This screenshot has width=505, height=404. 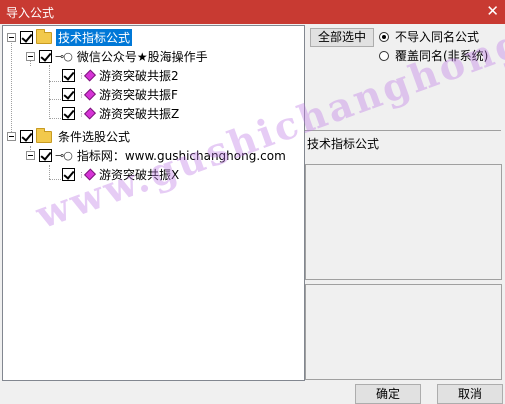 I want to click on tree-item-label: 游资突破共振F, so click(x=138, y=94).